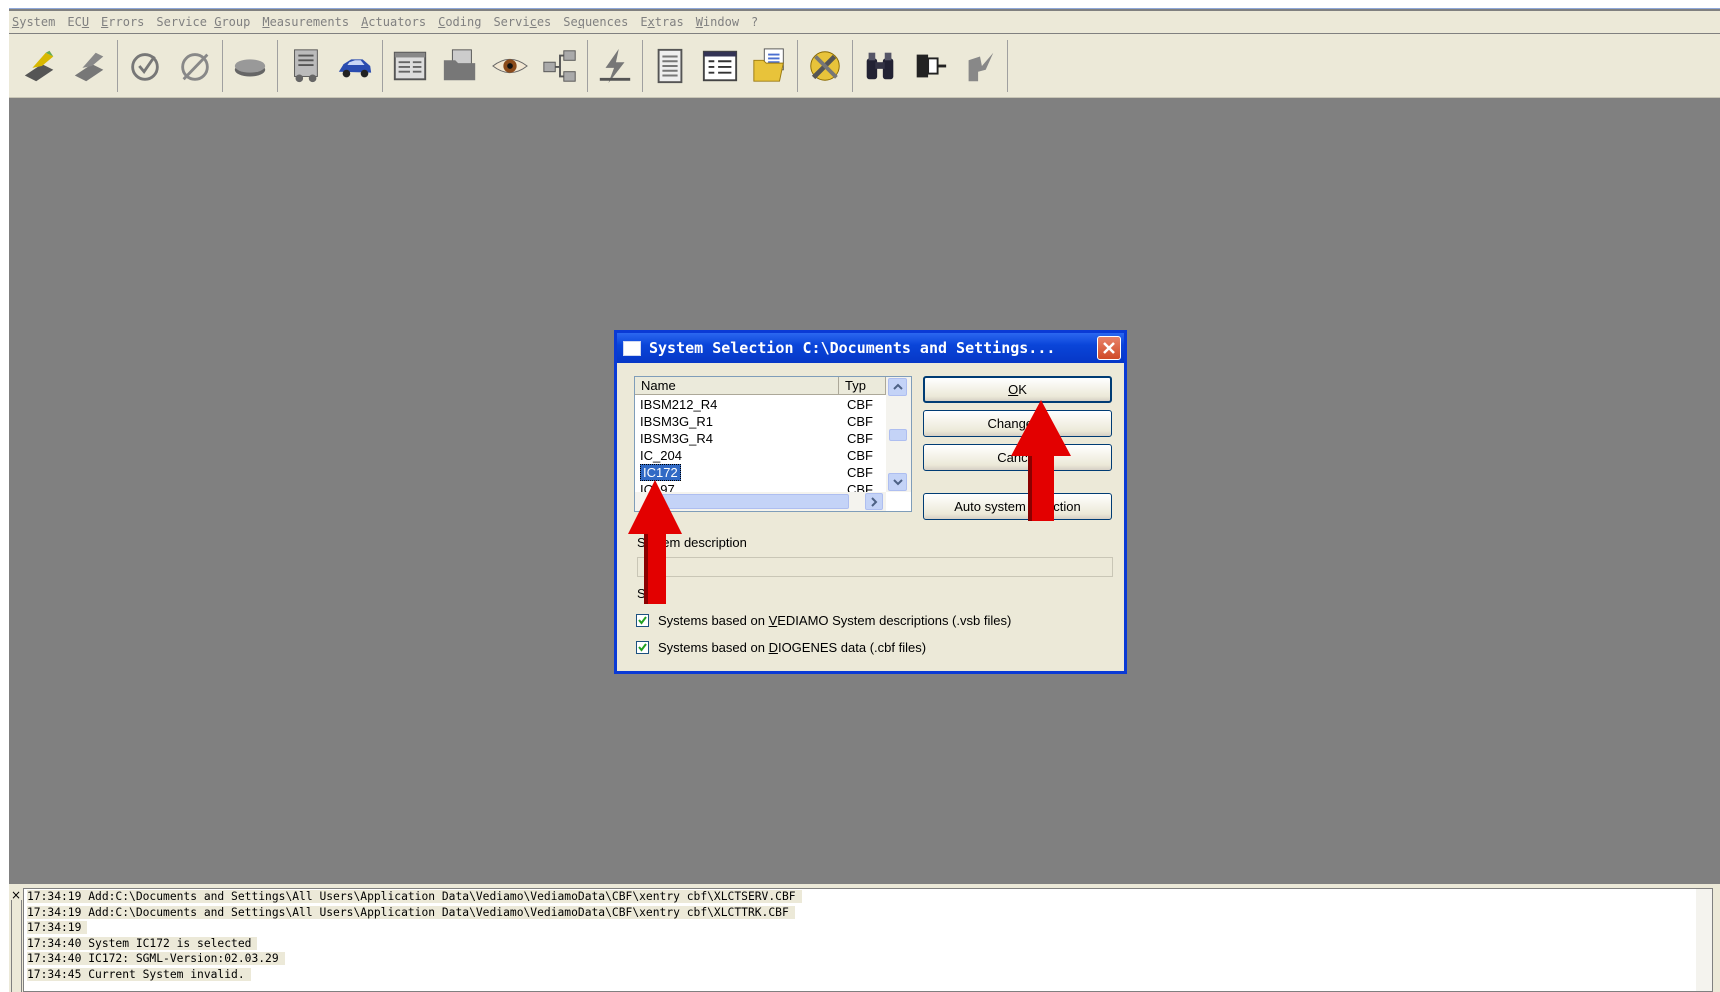 This screenshot has width=1720, height=992. I want to click on close-icon, so click(1109, 348).